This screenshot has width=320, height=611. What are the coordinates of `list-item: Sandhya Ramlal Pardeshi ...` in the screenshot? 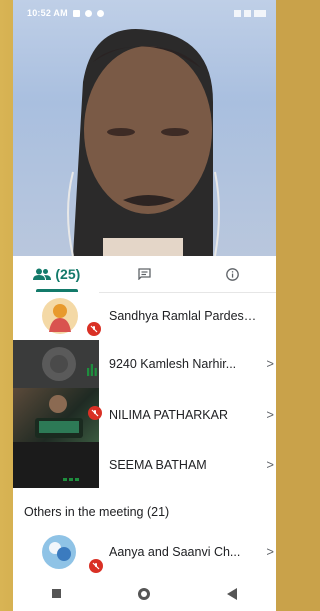 It's located at (144, 316).